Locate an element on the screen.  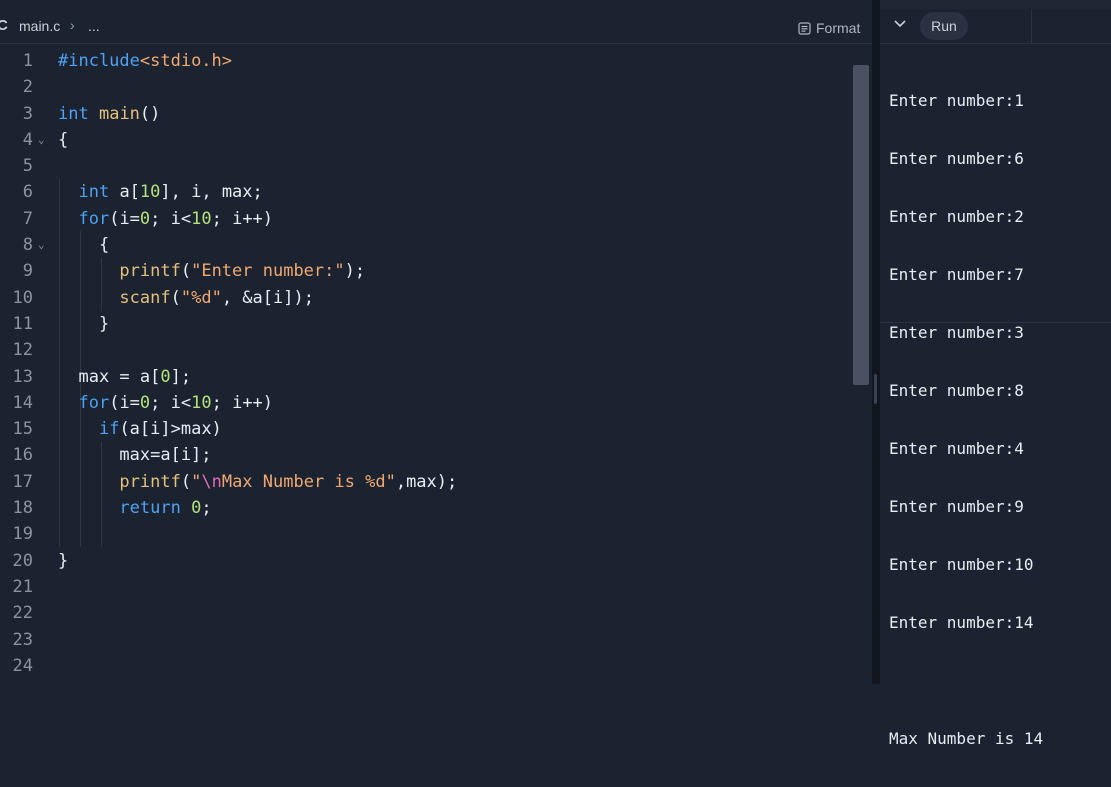
output-line: Enter number:6 is located at coordinates (956, 158).